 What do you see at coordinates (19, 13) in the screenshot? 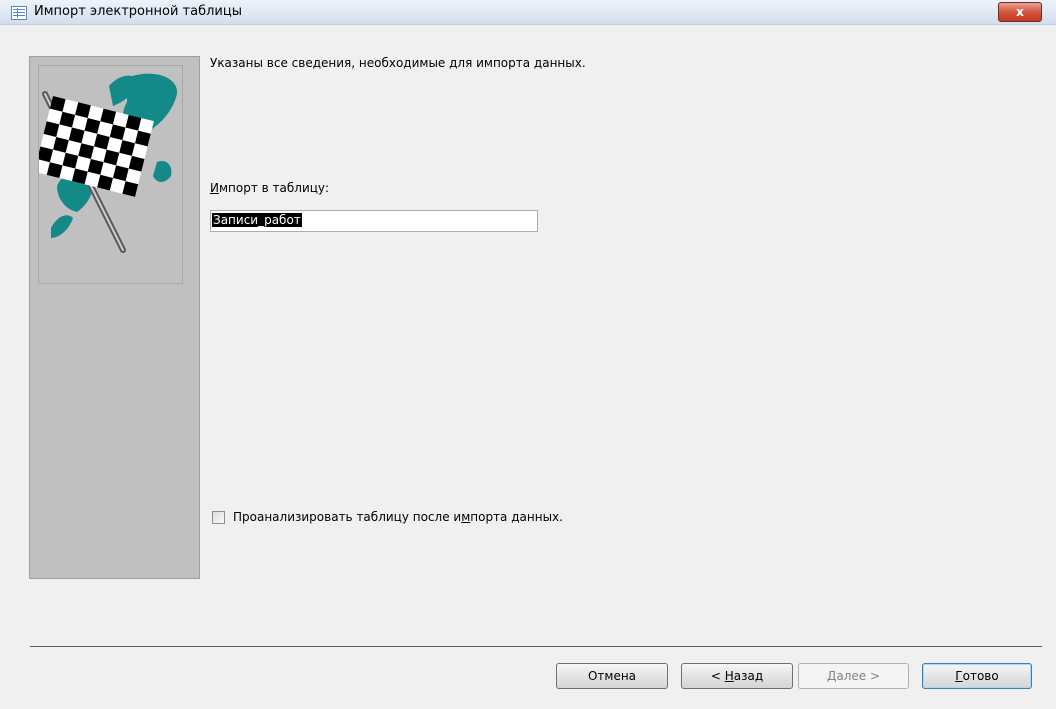
I see `table-icon` at bounding box center [19, 13].